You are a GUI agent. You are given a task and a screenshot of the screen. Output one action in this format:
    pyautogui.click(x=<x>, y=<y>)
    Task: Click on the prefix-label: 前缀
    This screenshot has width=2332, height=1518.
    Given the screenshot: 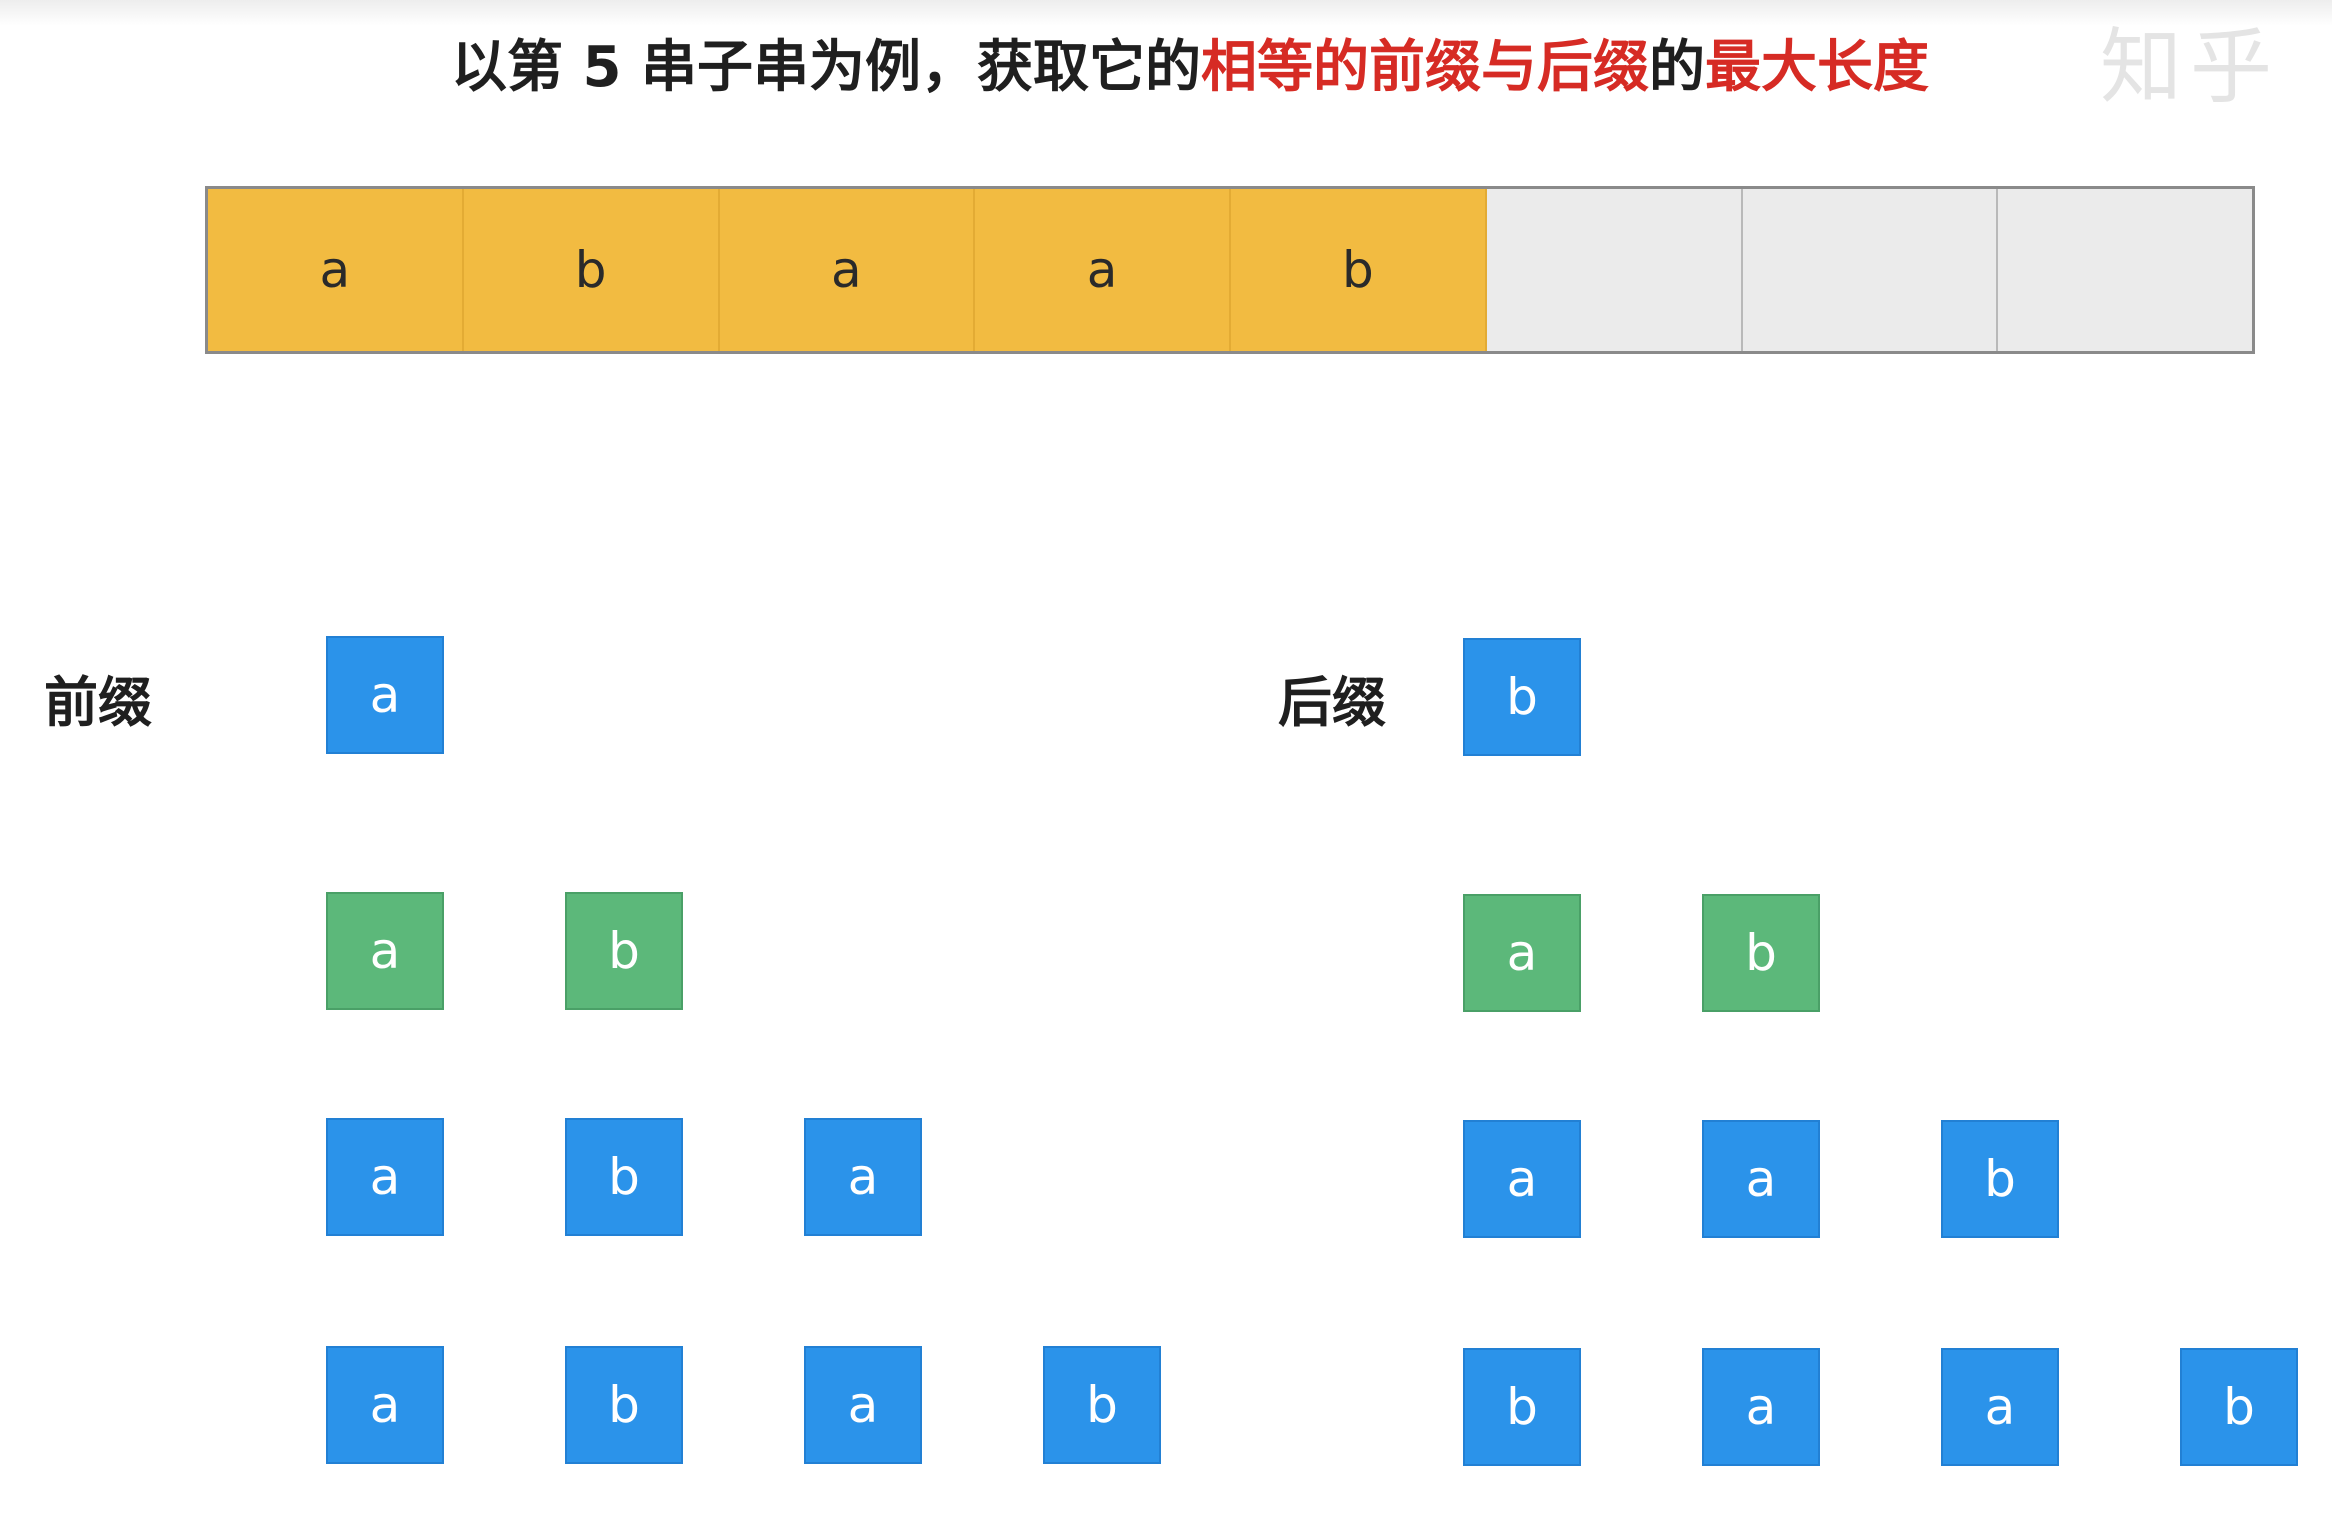 What is the action you would take?
    pyautogui.click(x=98, y=702)
    